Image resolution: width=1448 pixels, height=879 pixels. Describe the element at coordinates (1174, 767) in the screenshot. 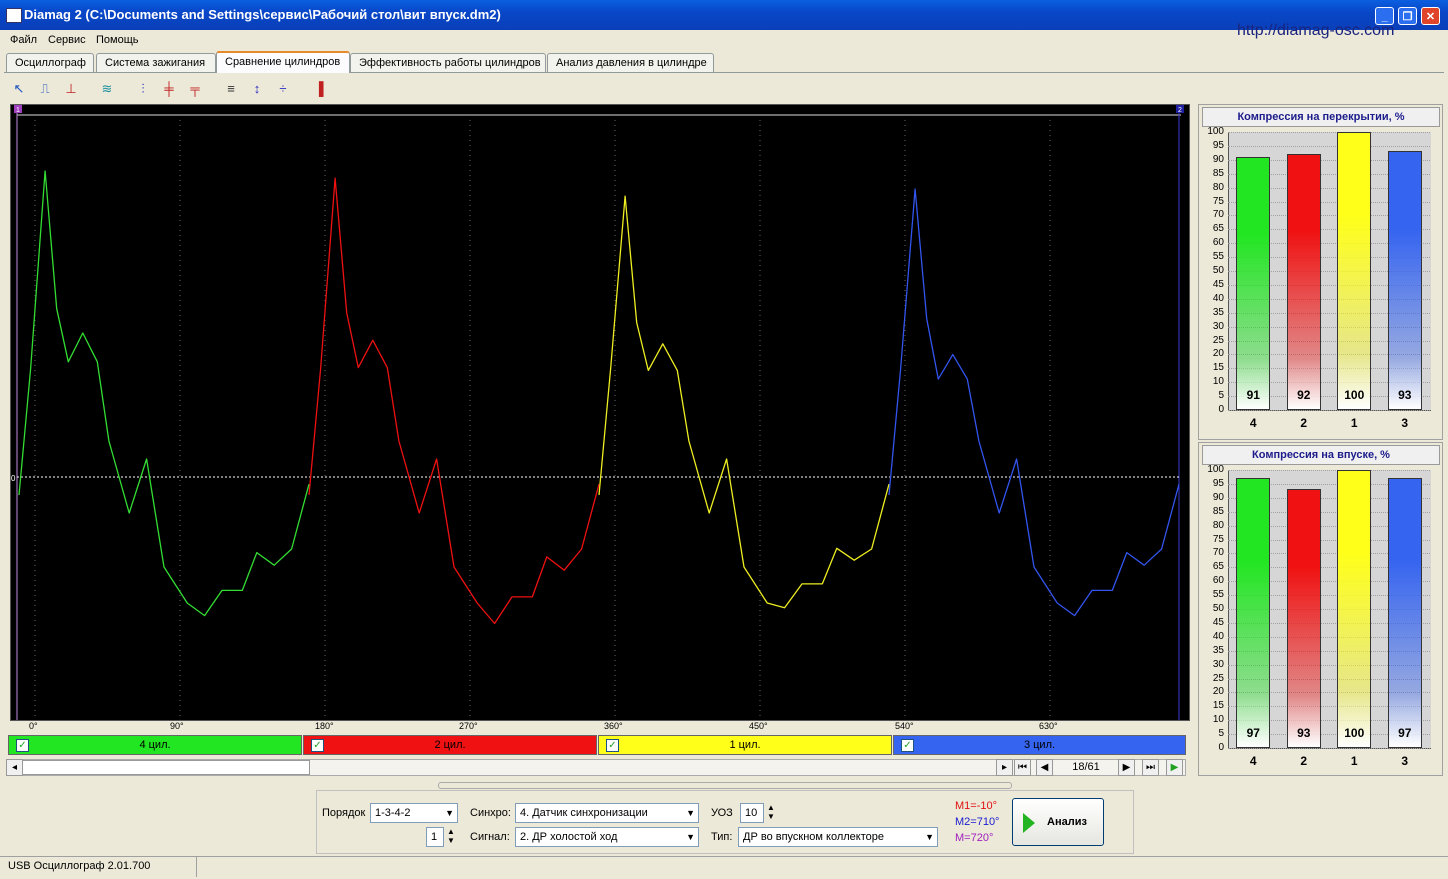

I see `play-icon: ▶` at that location.